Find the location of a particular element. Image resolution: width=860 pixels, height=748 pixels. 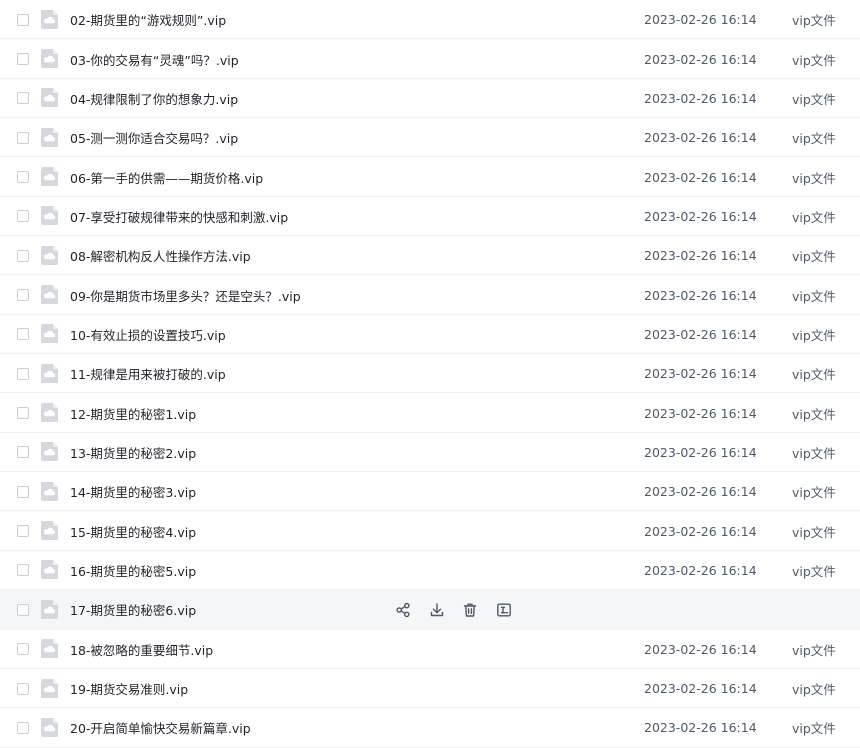

file-name: 05-测一测你适合交易吗？.vip is located at coordinates (154, 137).